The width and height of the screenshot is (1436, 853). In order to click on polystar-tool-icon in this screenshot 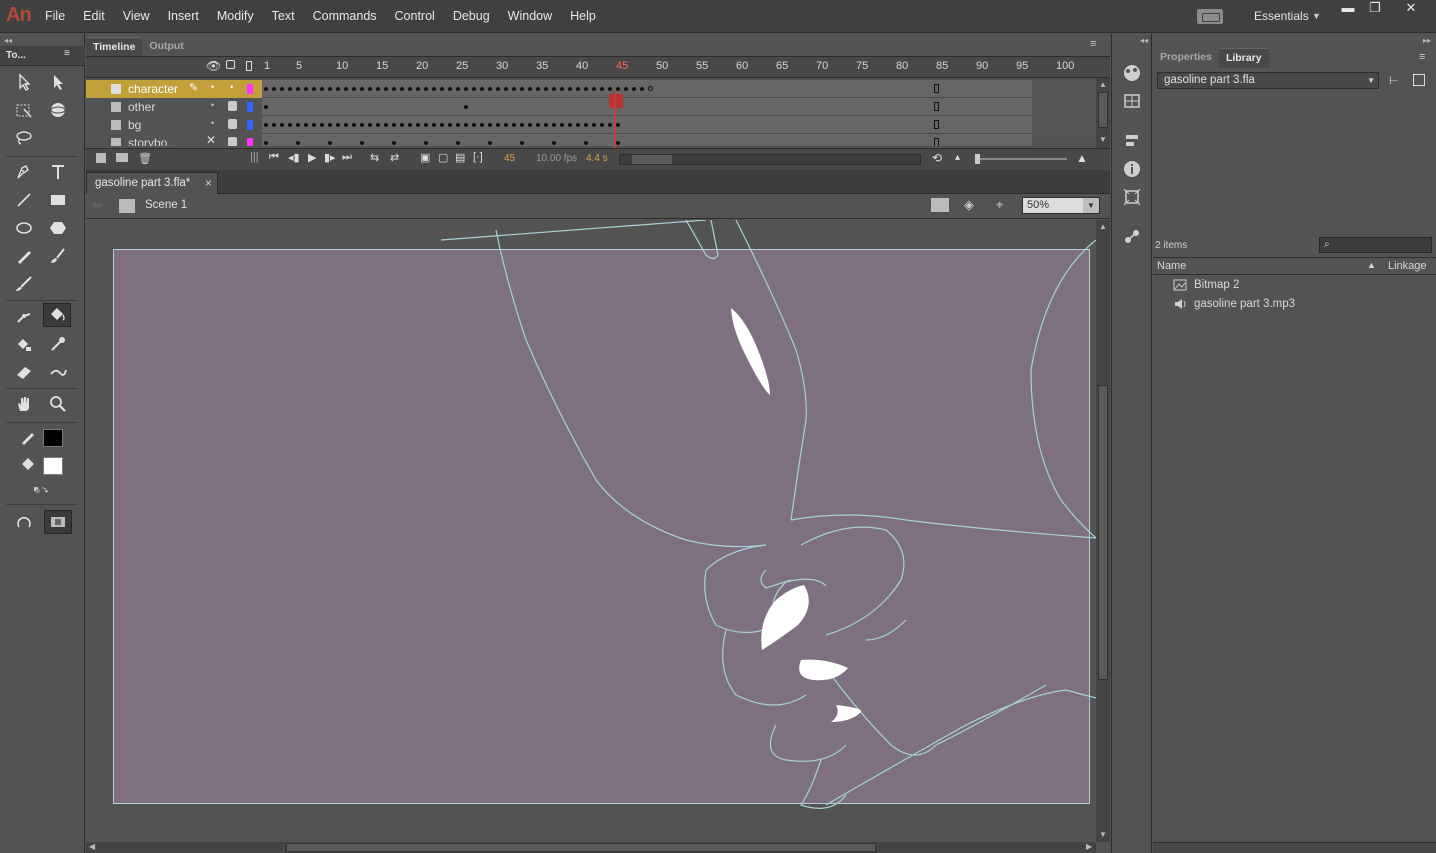, I will do `click(58, 228)`.